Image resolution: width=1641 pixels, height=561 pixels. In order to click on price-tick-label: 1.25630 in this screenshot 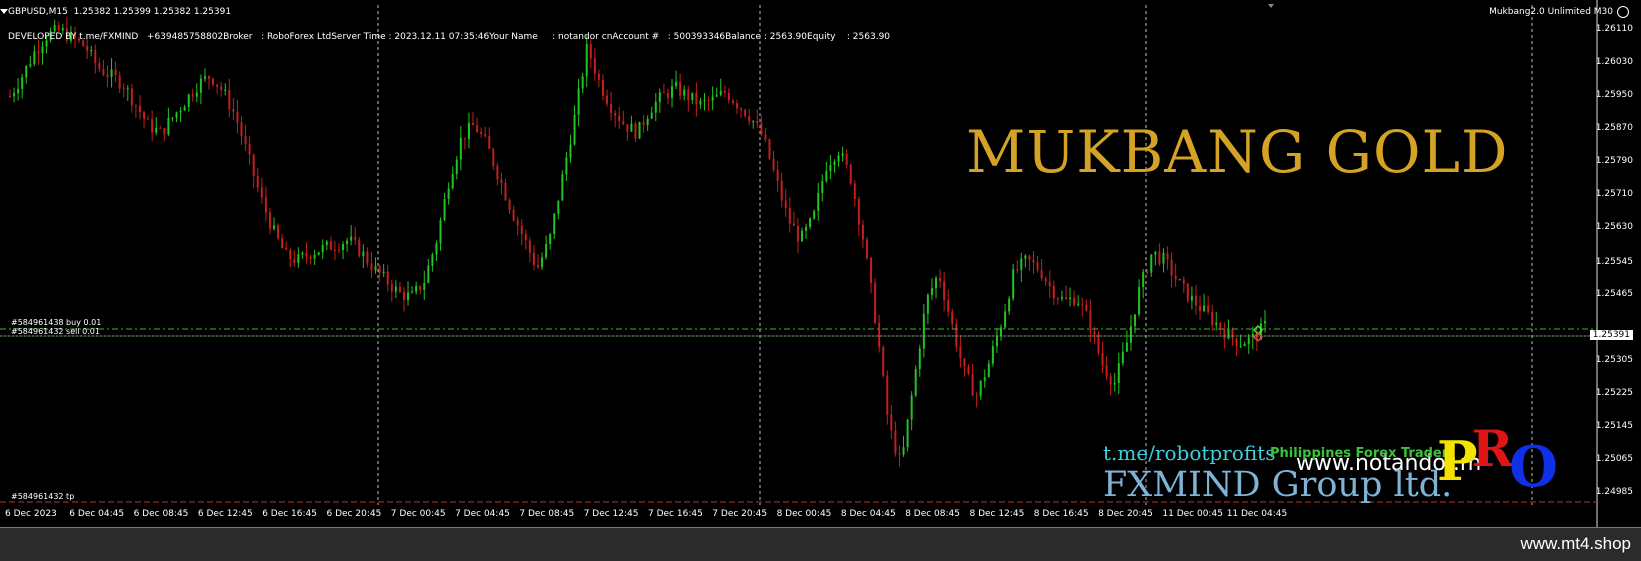, I will do `click(1614, 226)`.